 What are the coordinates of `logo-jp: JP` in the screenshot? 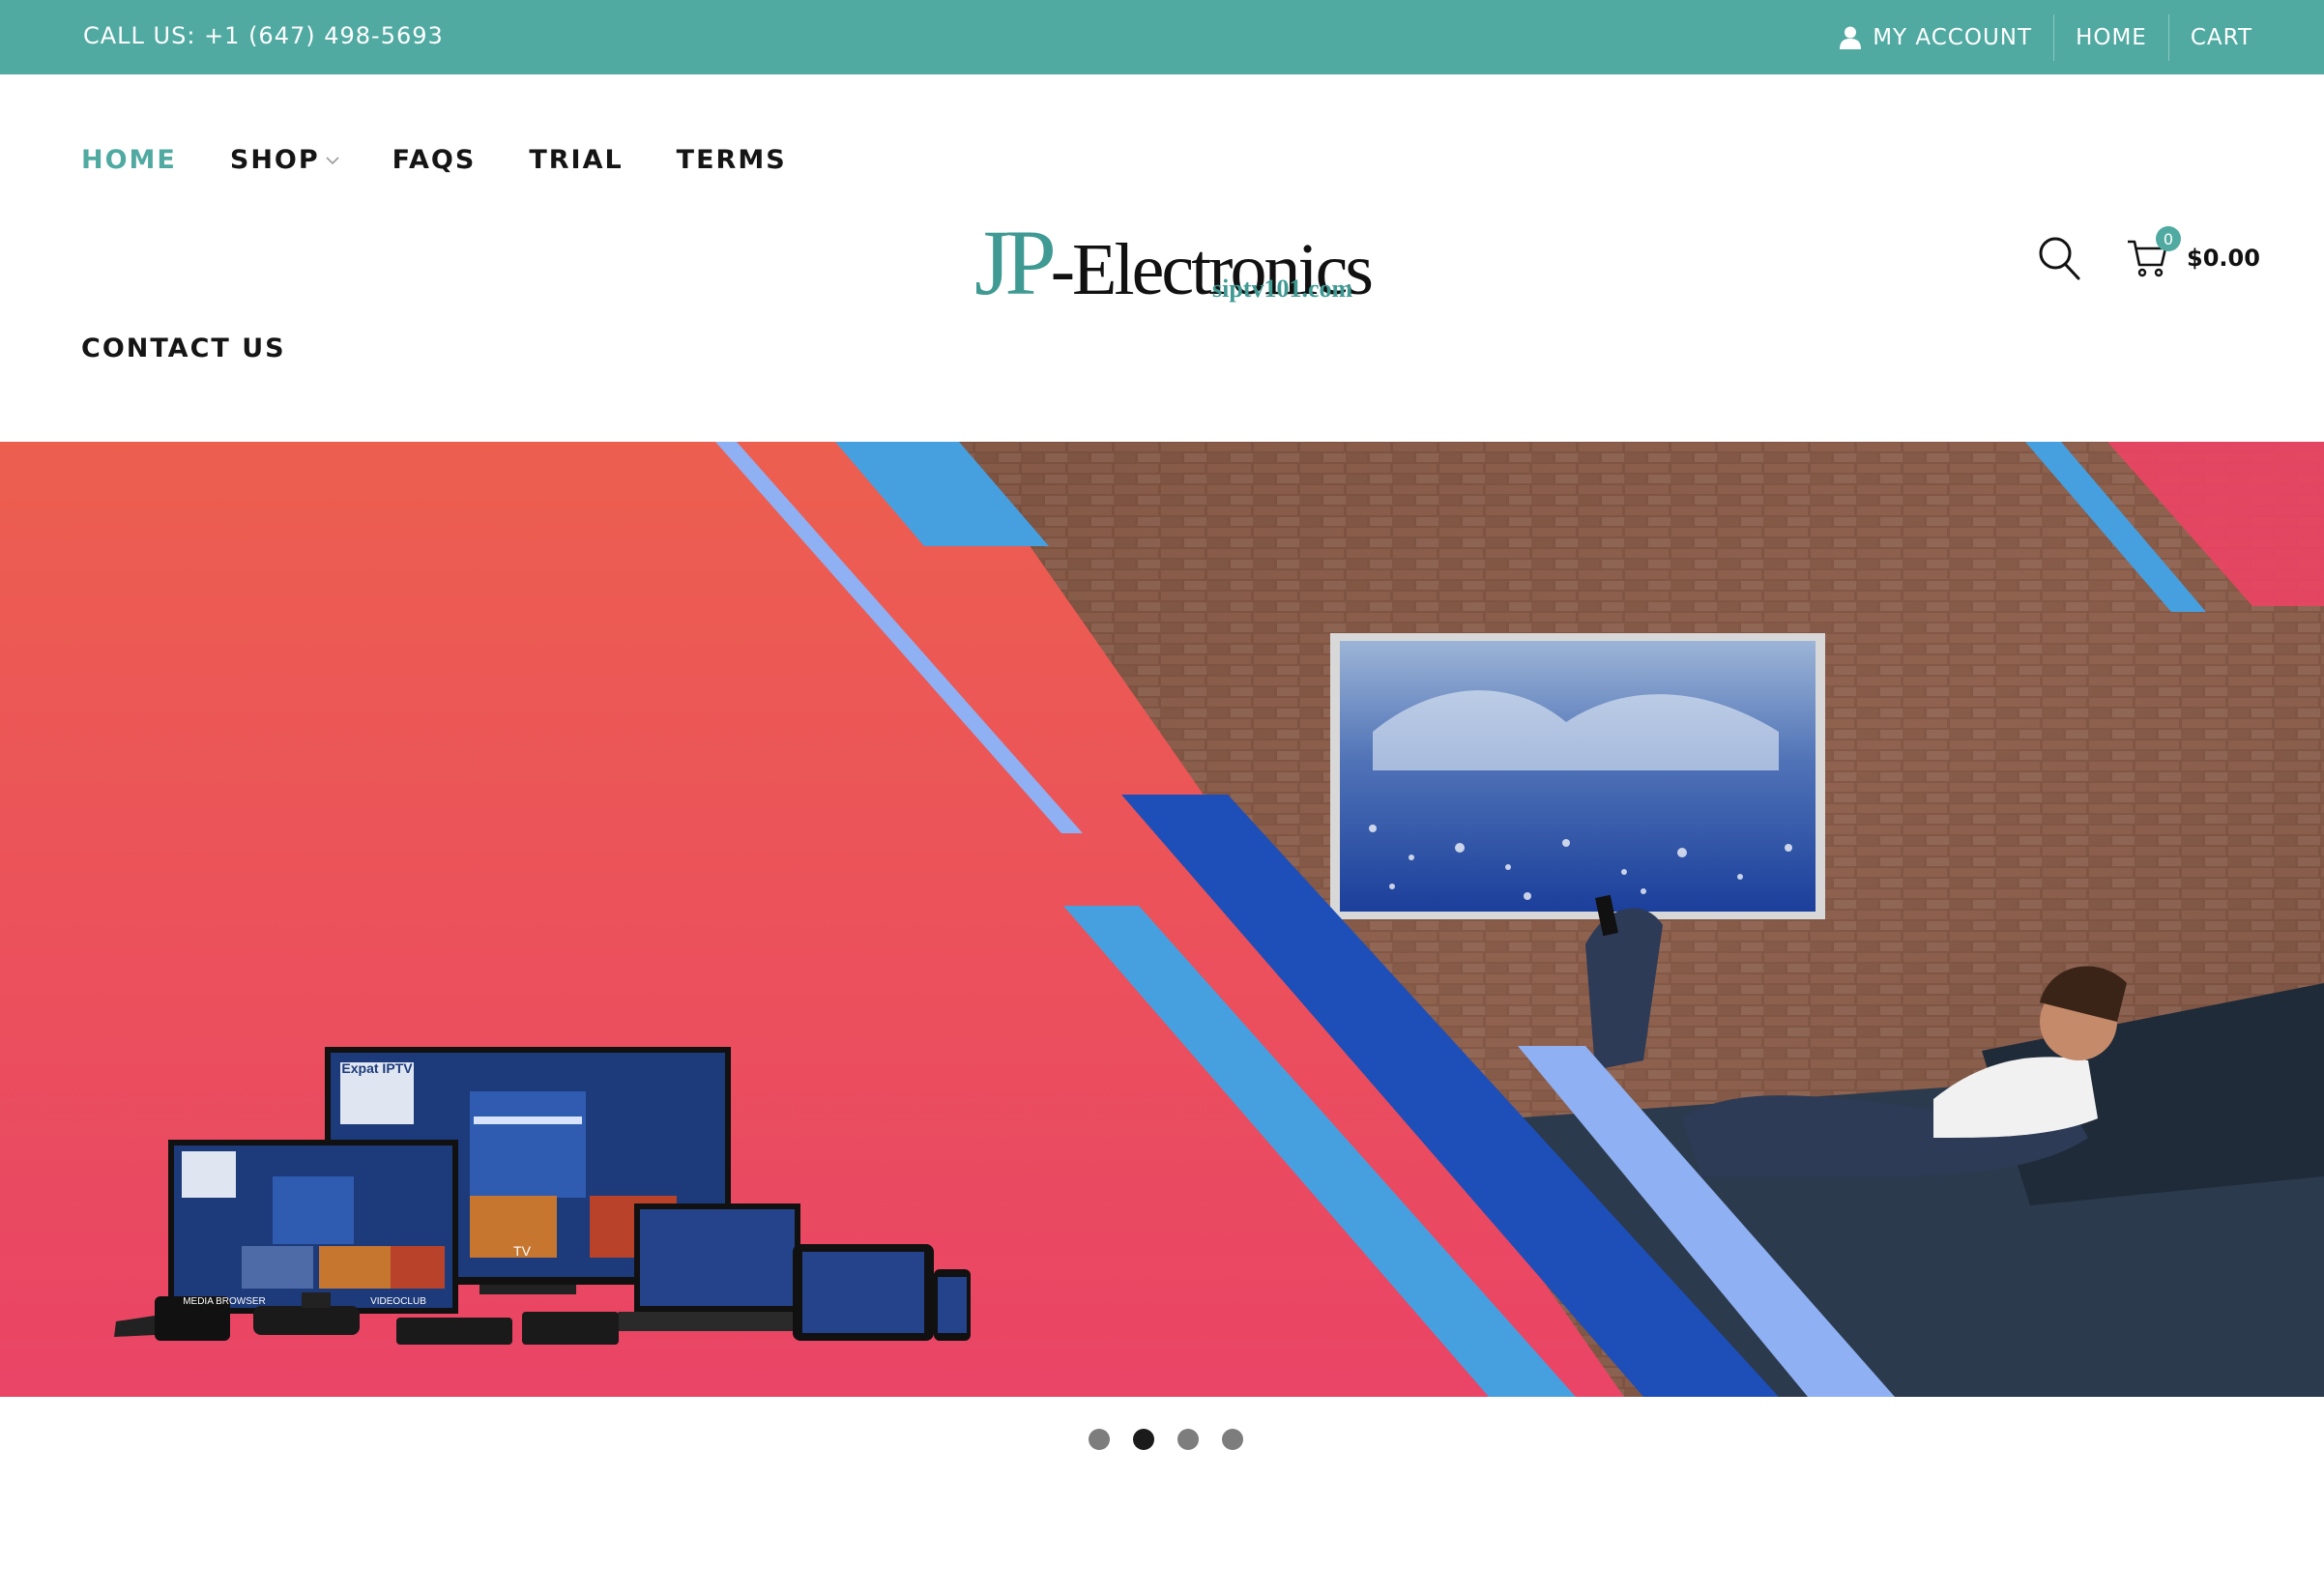 It's located at (1015, 262).